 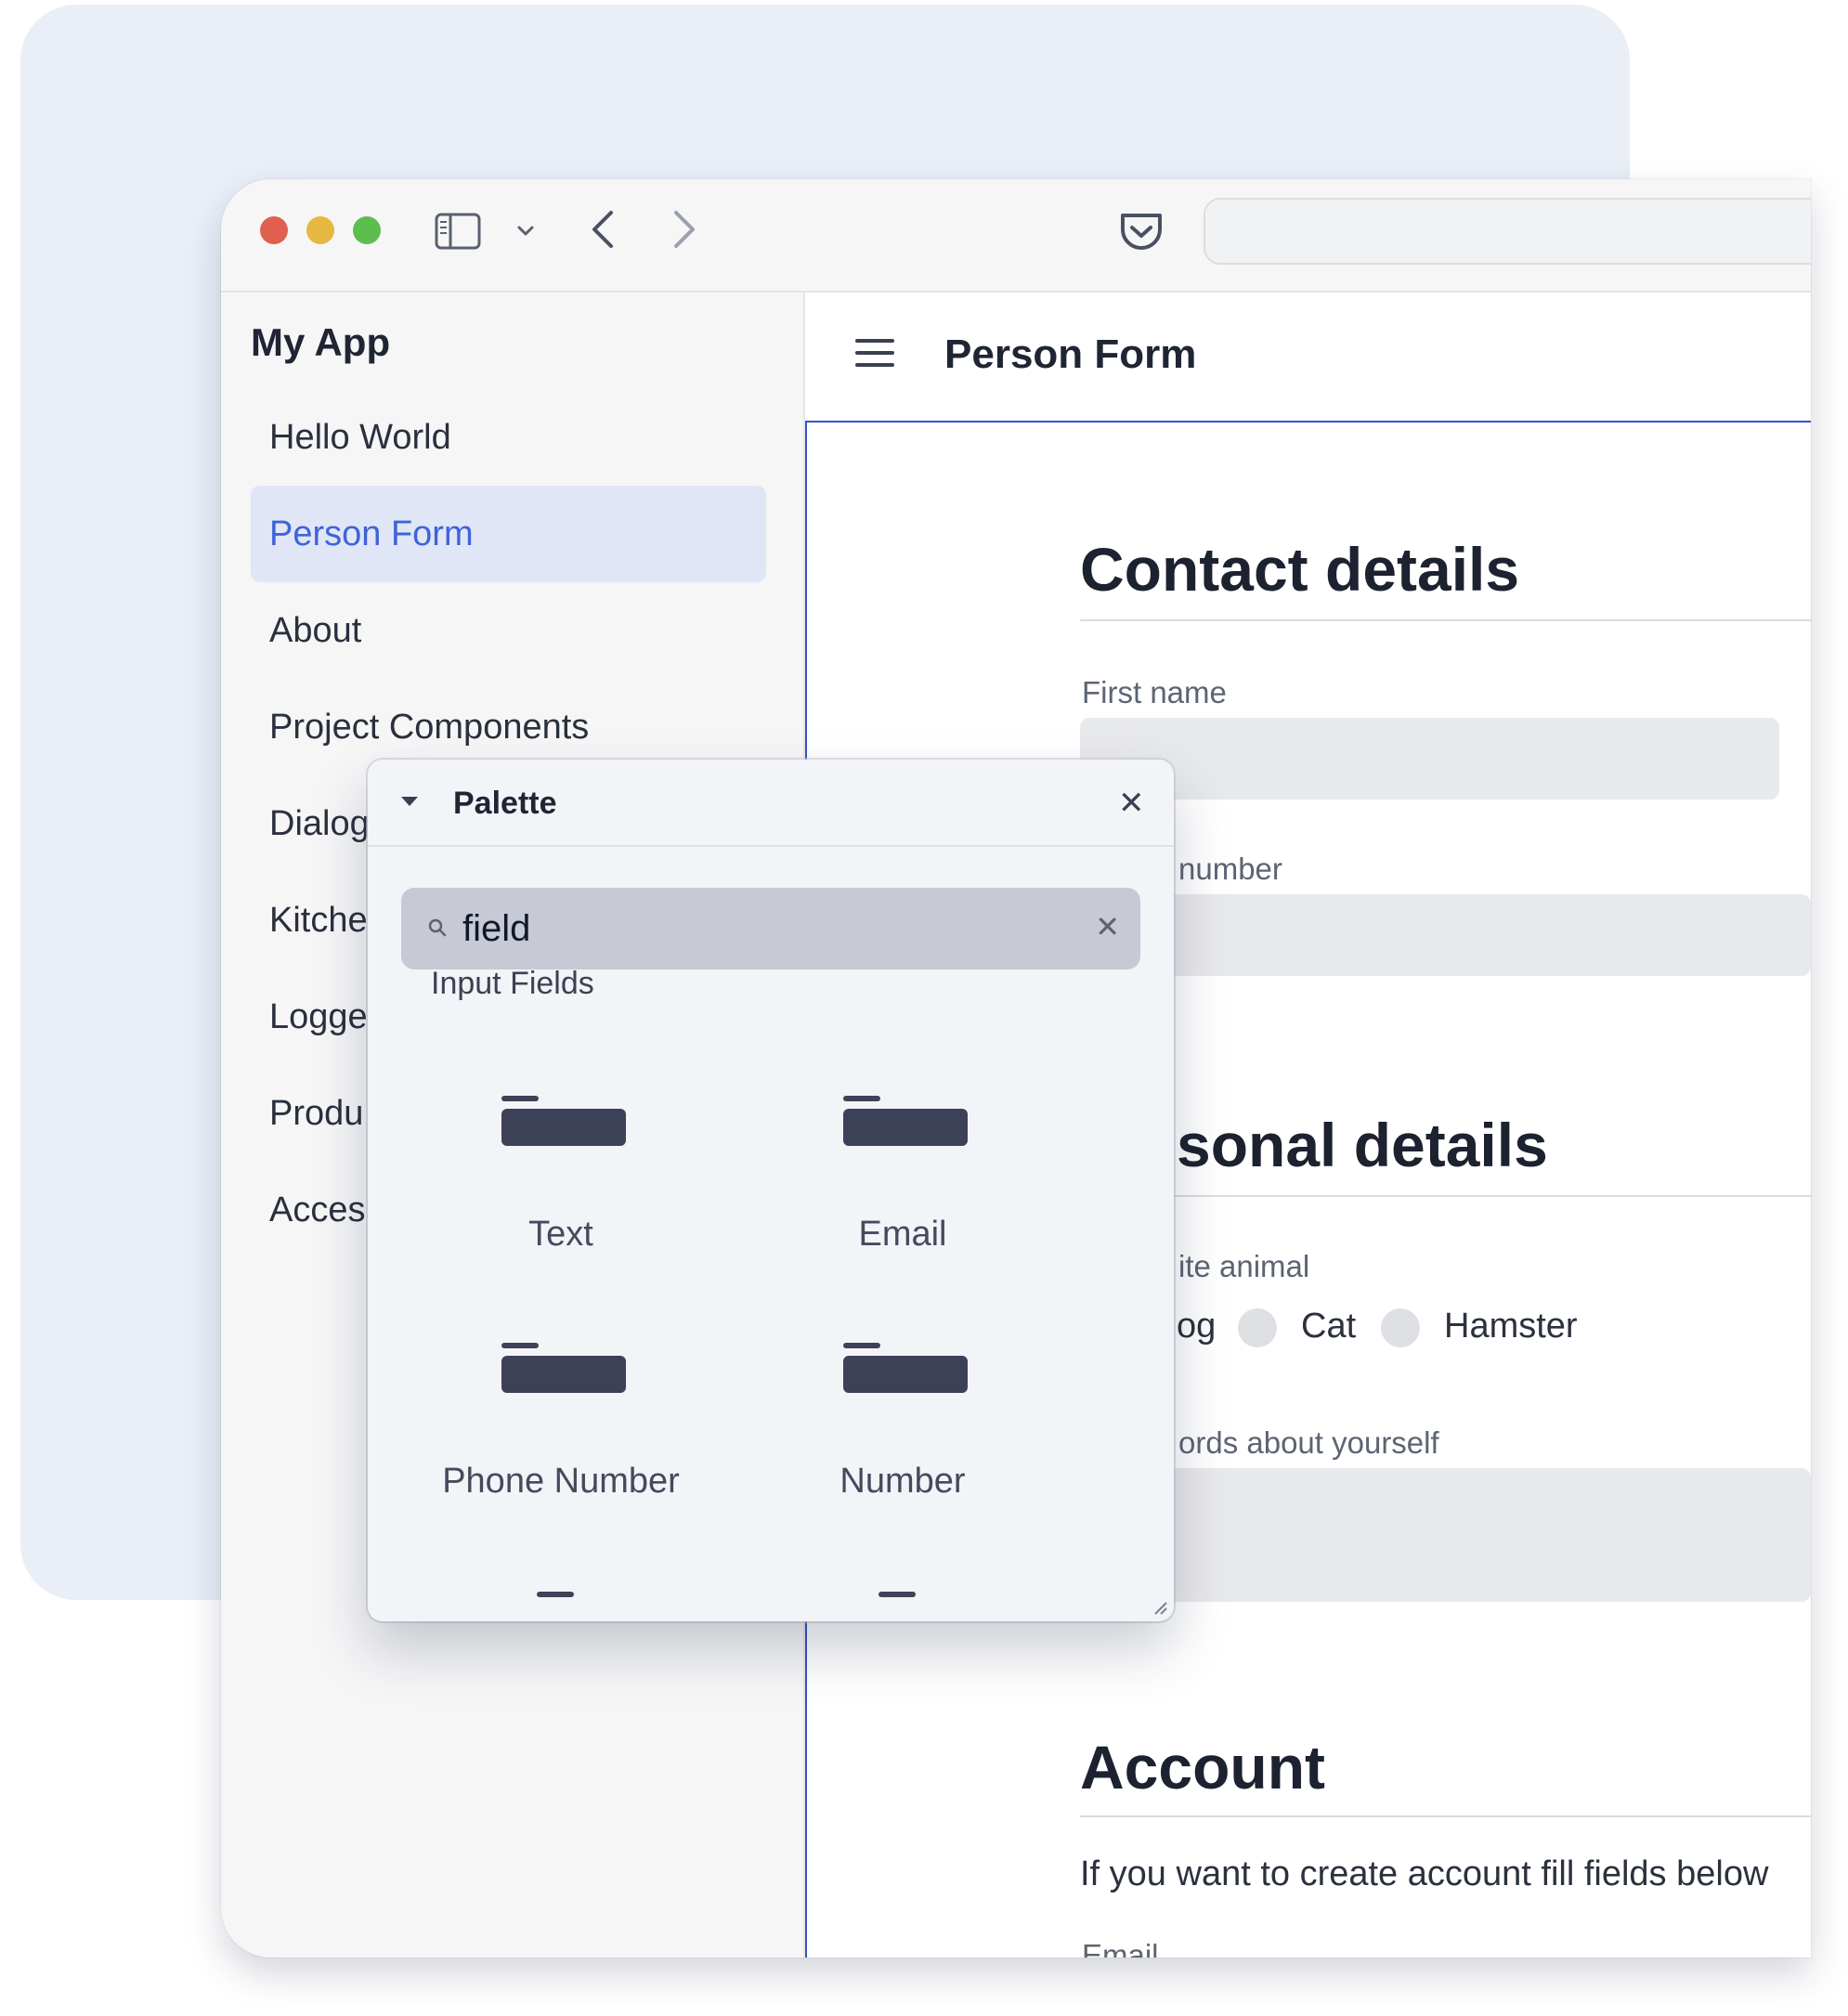 I want to click on radio-label-hamster: Hamster, so click(x=1511, y=1327).